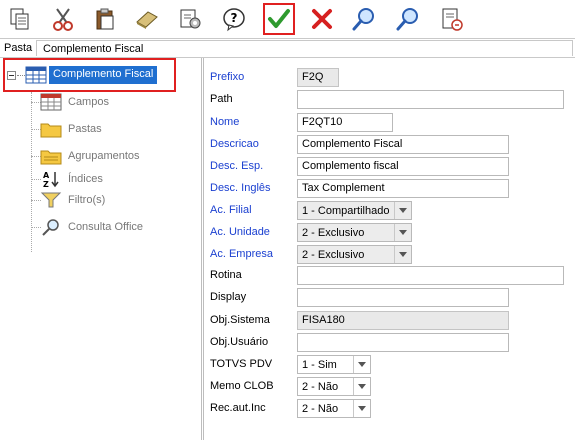 This screenshot has width=575, height=440. Describe the element at coordinates (225, 122) in the screenshot. I see `nome-label: Nome` at that location.